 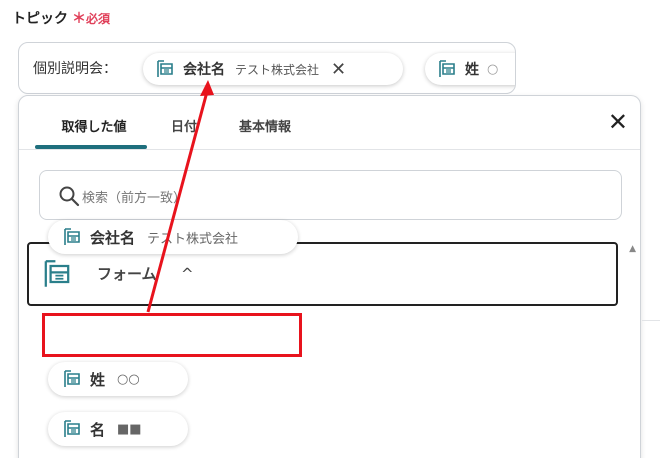 I want to click on field-item-last-name: 姓 ○○, so click(x=118, y=379).